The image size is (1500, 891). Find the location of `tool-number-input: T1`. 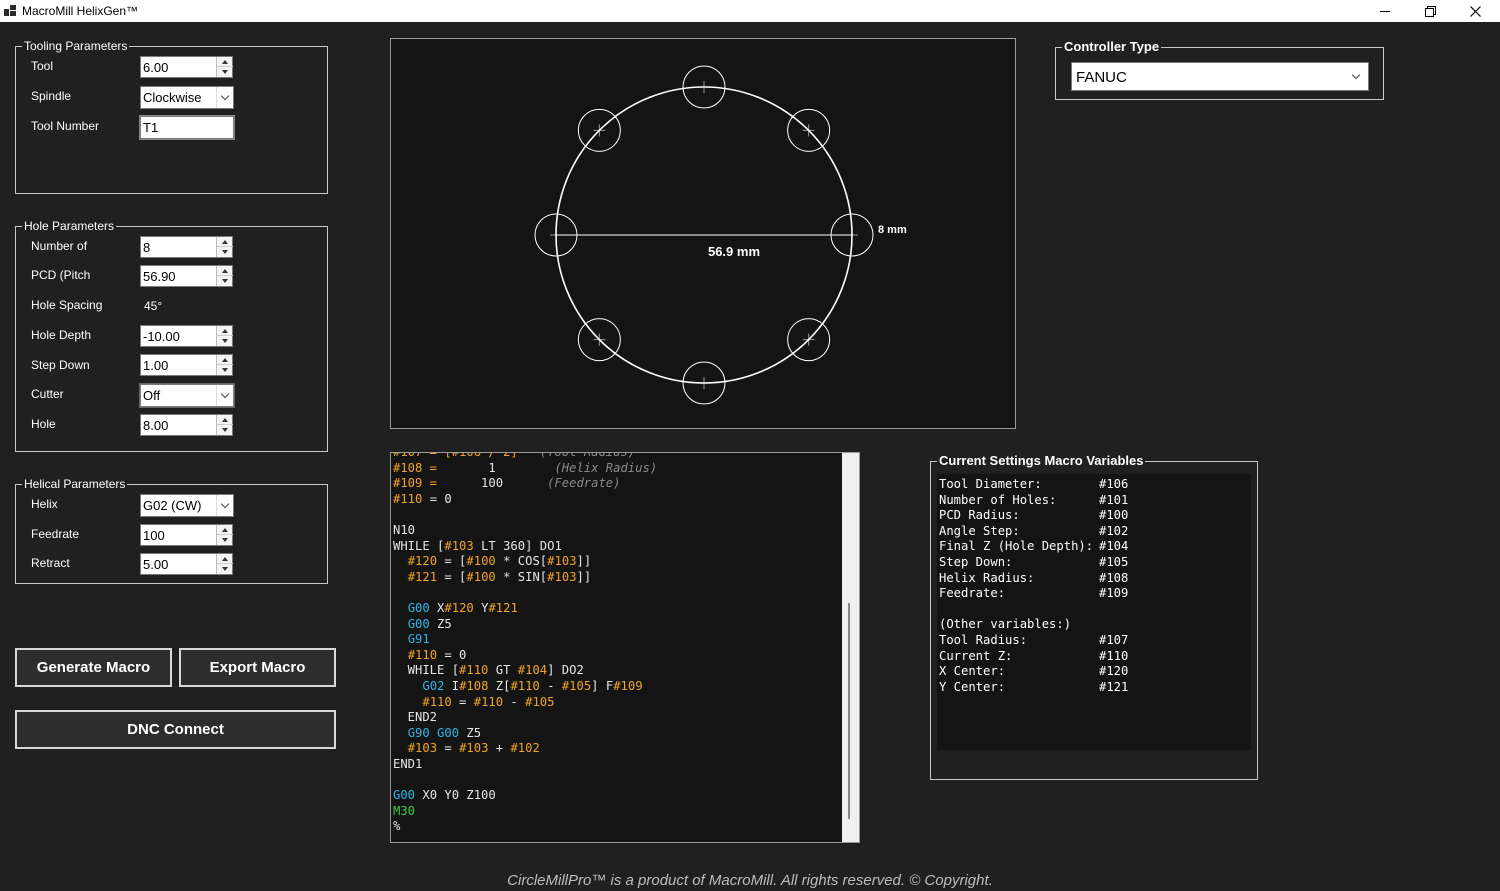

tool-number-input: T1 is located at coordinates (187, 127).